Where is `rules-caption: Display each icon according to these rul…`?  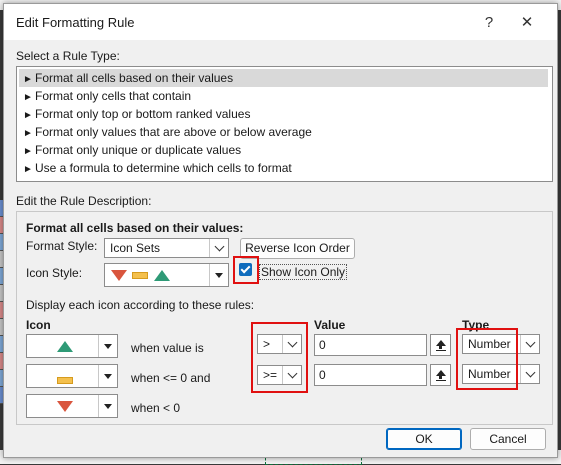 rules-caption: Display each icon according to these rul… is located at coordinates (140, 305).